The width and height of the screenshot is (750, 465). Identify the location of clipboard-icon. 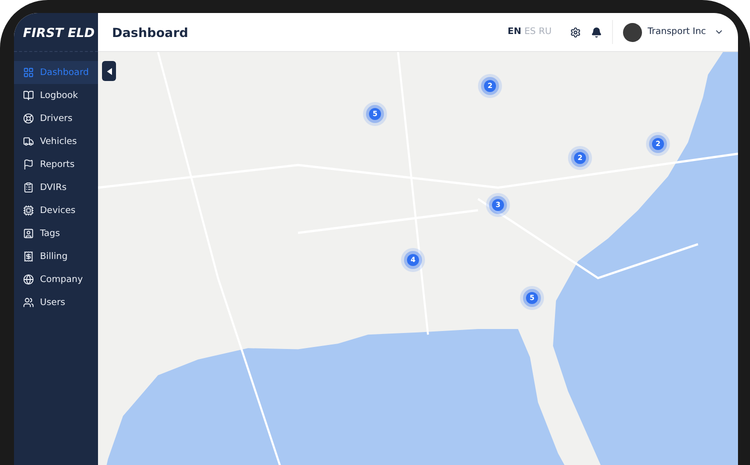
(28, 187).